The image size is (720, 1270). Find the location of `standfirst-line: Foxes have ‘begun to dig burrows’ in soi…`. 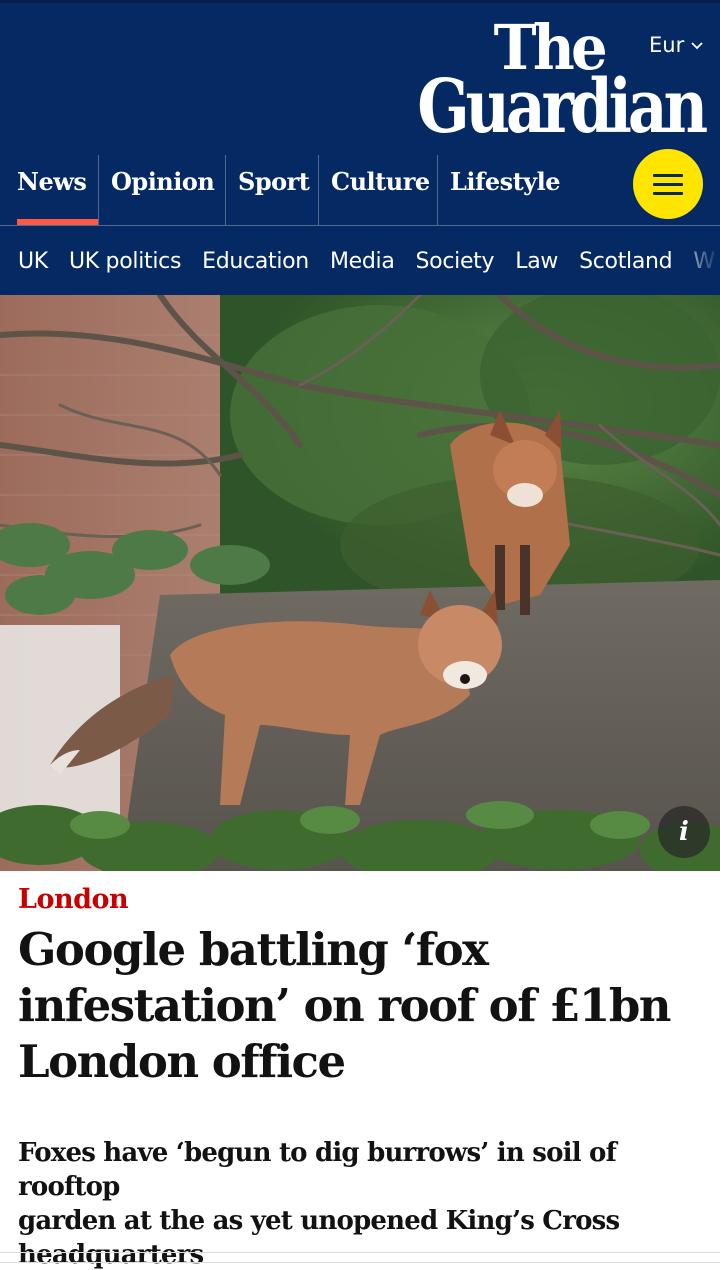

standfirst-line: Foxes have ‘begun to dig burrows’ in soi… is located at coordinates (317, 1170).